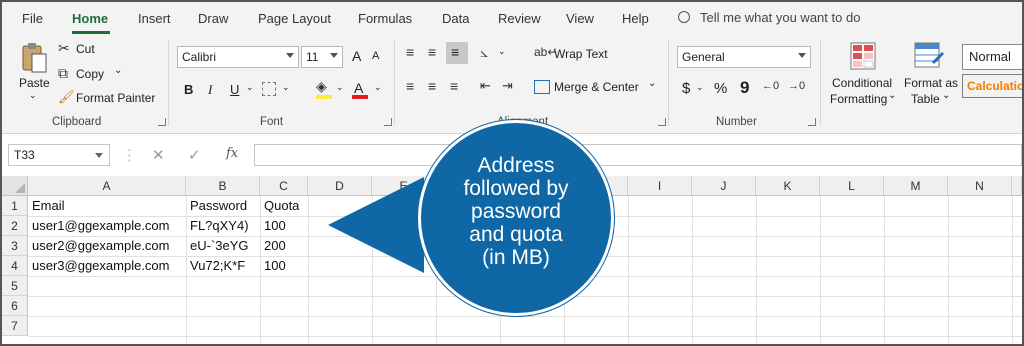 The height and width of the screenshot is (346, 1024). Describe the element at coordinates (507, 86) in the screenshot. I see `increase-indent-icon: ⇥` at that location.